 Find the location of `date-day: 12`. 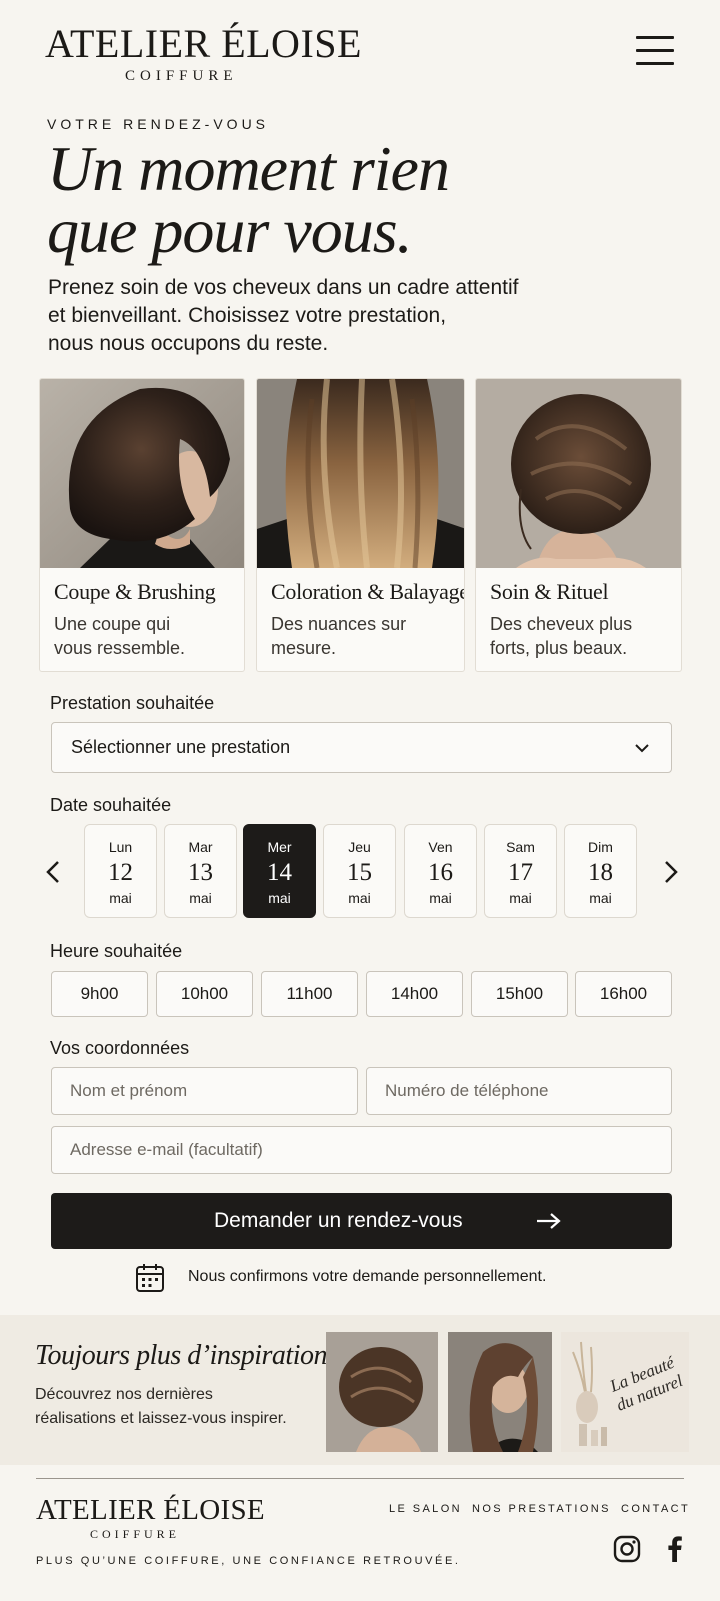

date-day: 12 is located at coordinates (120, 872).